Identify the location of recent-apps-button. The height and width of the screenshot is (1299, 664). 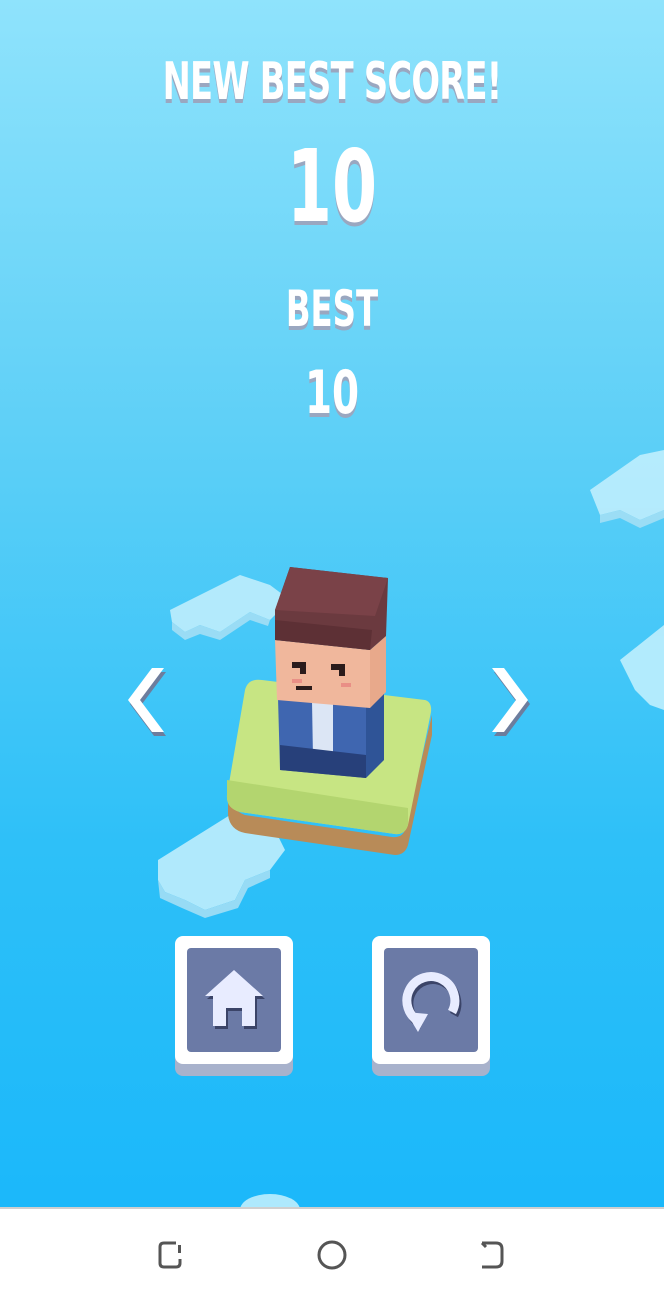
(172, 1255).